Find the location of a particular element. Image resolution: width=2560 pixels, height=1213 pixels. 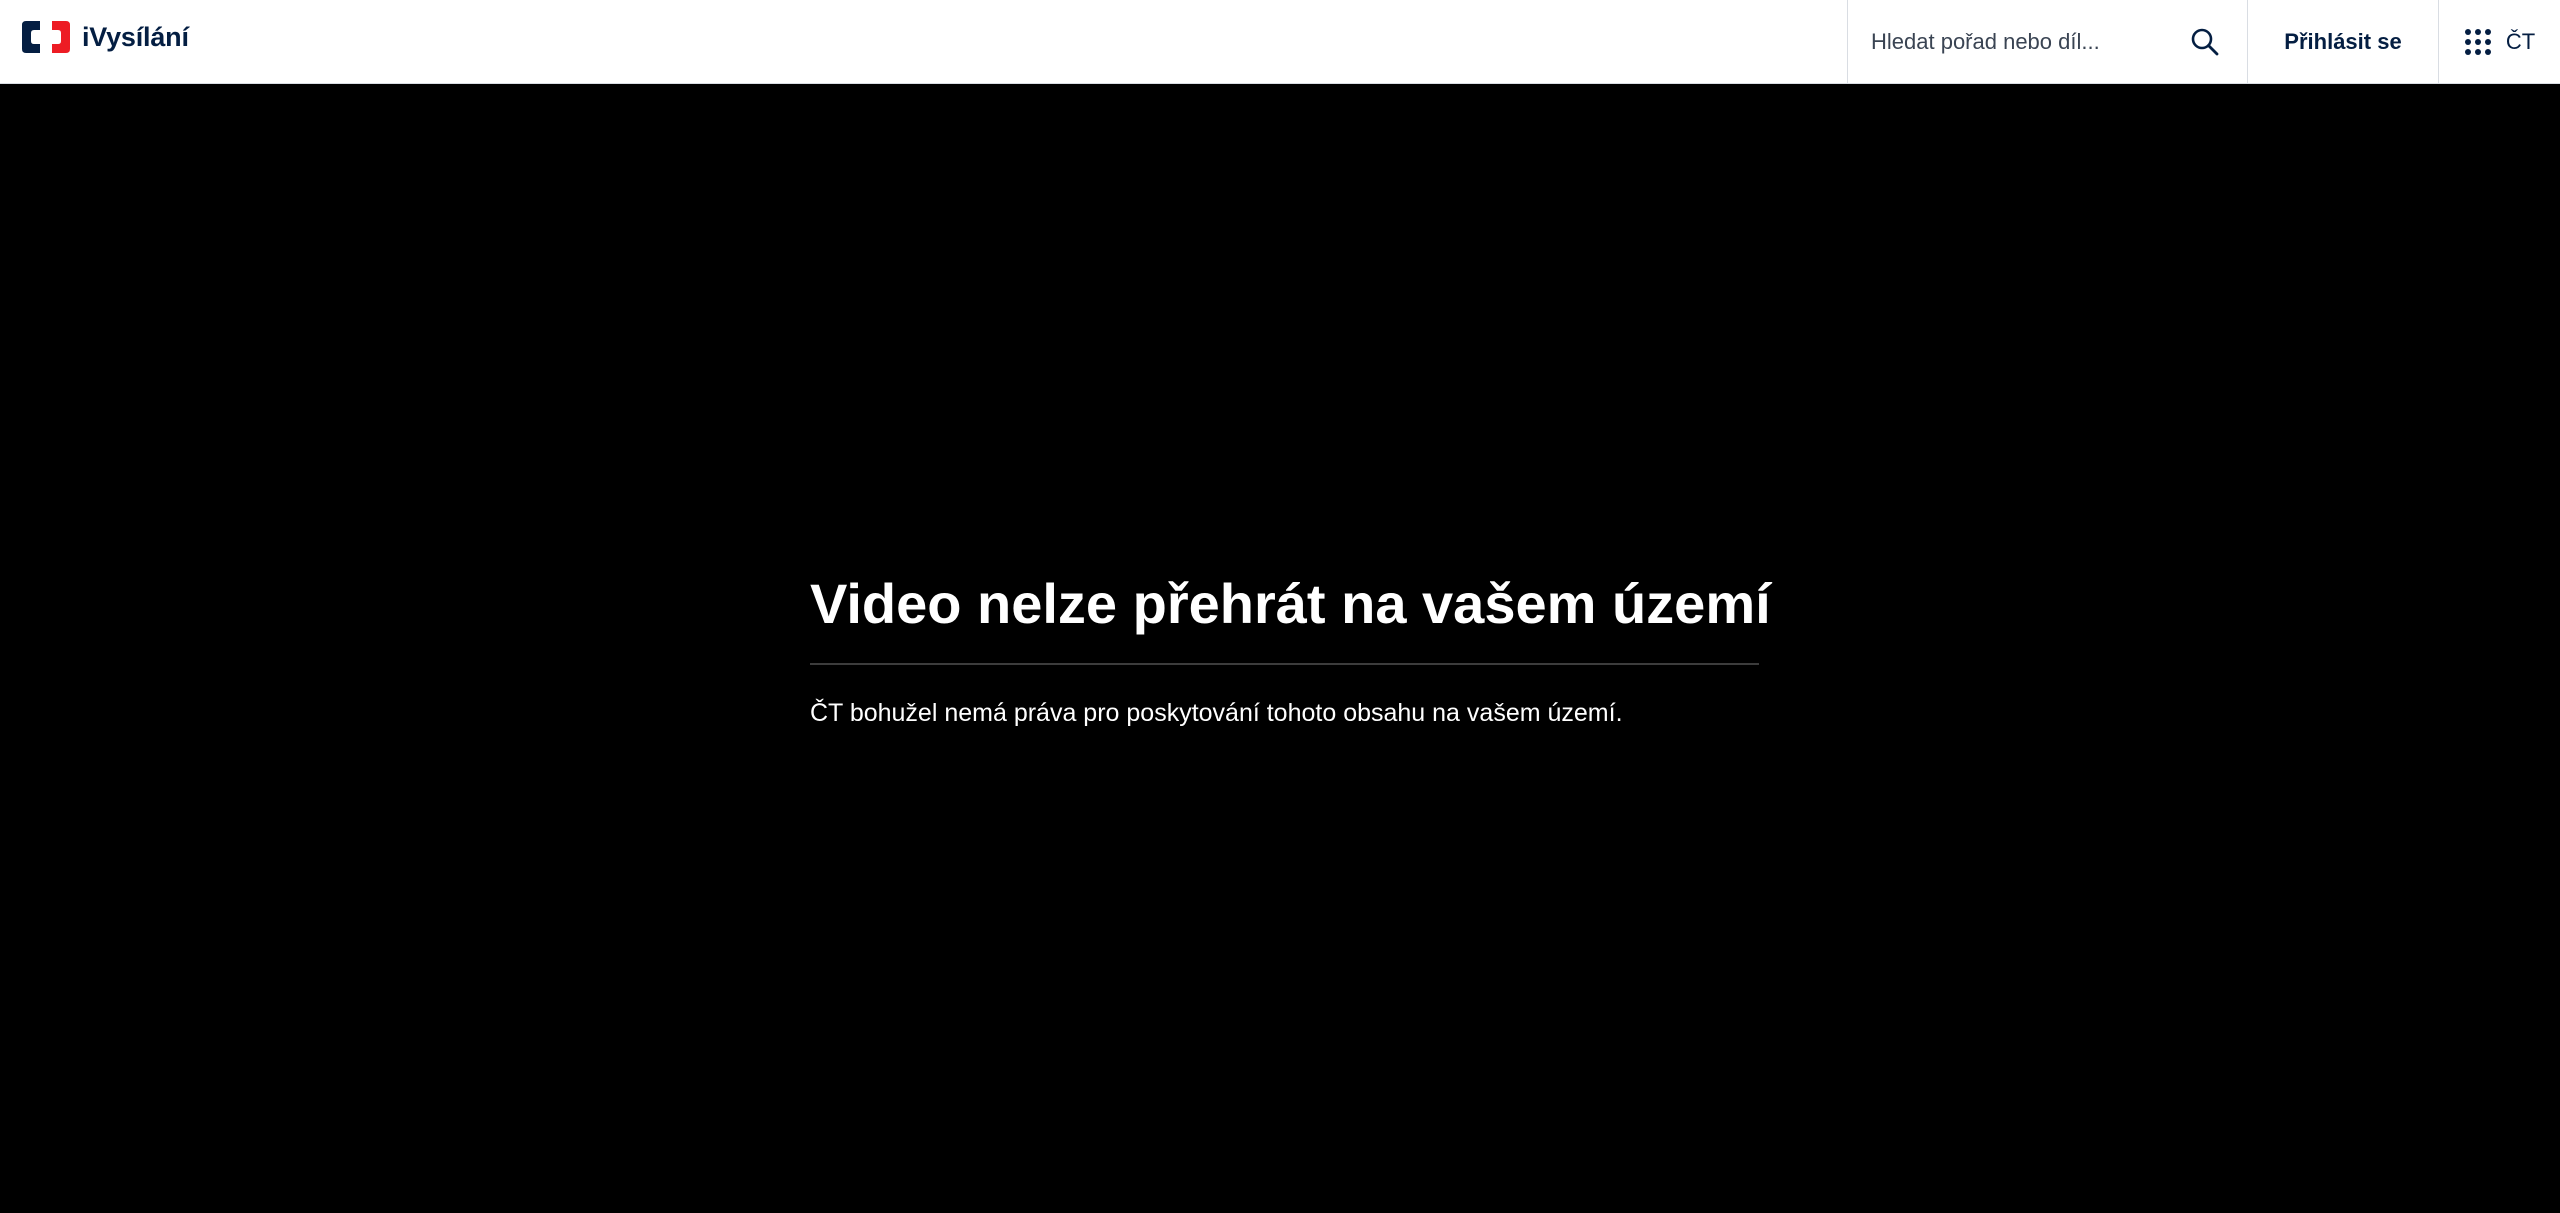

ivysilani-logo: iVysílání is located at coordinates (104, 37).